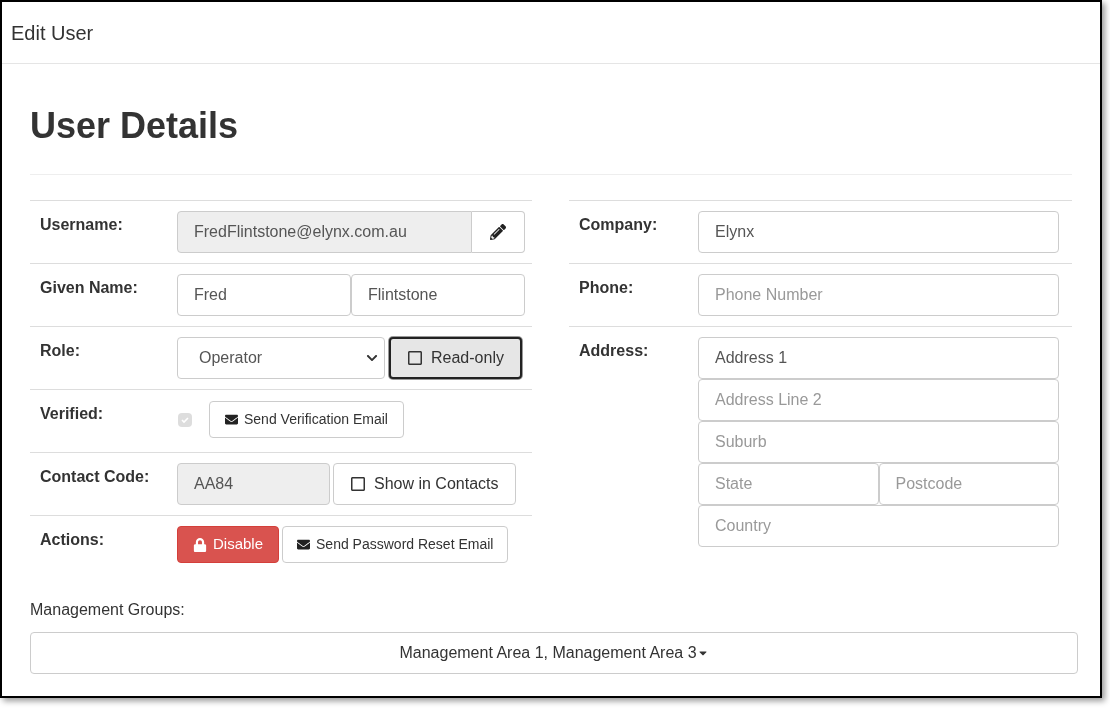 The image size is (1110, 716). Describe the element at coordinates (614, 351) in the screenshot. I see `field-label: Address:` at that location.